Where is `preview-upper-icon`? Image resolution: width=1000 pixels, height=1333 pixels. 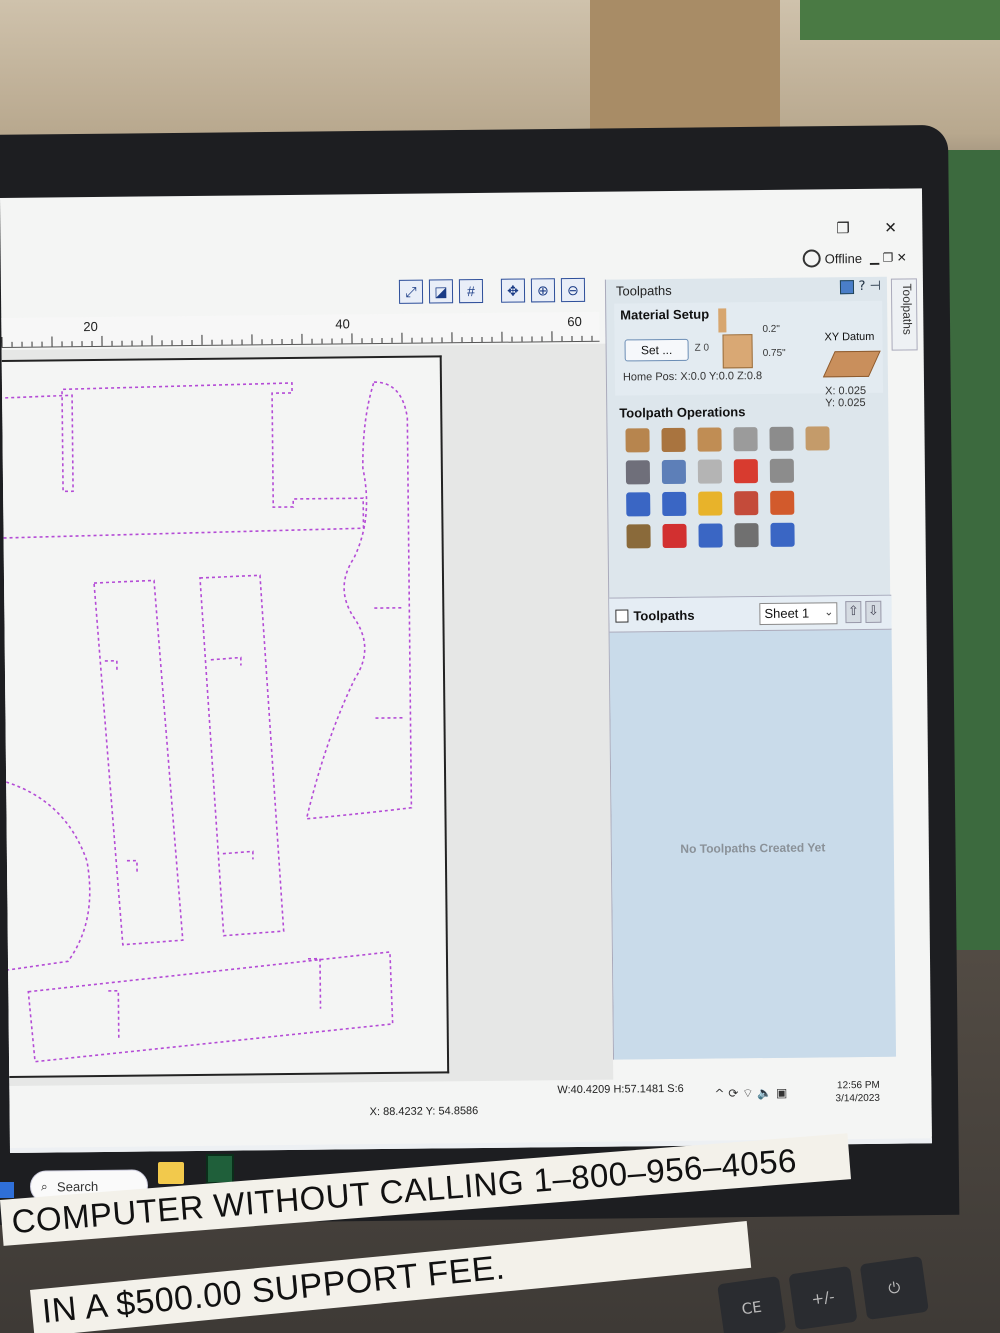
preview-upper-icon is located at coordinates (710, 503).